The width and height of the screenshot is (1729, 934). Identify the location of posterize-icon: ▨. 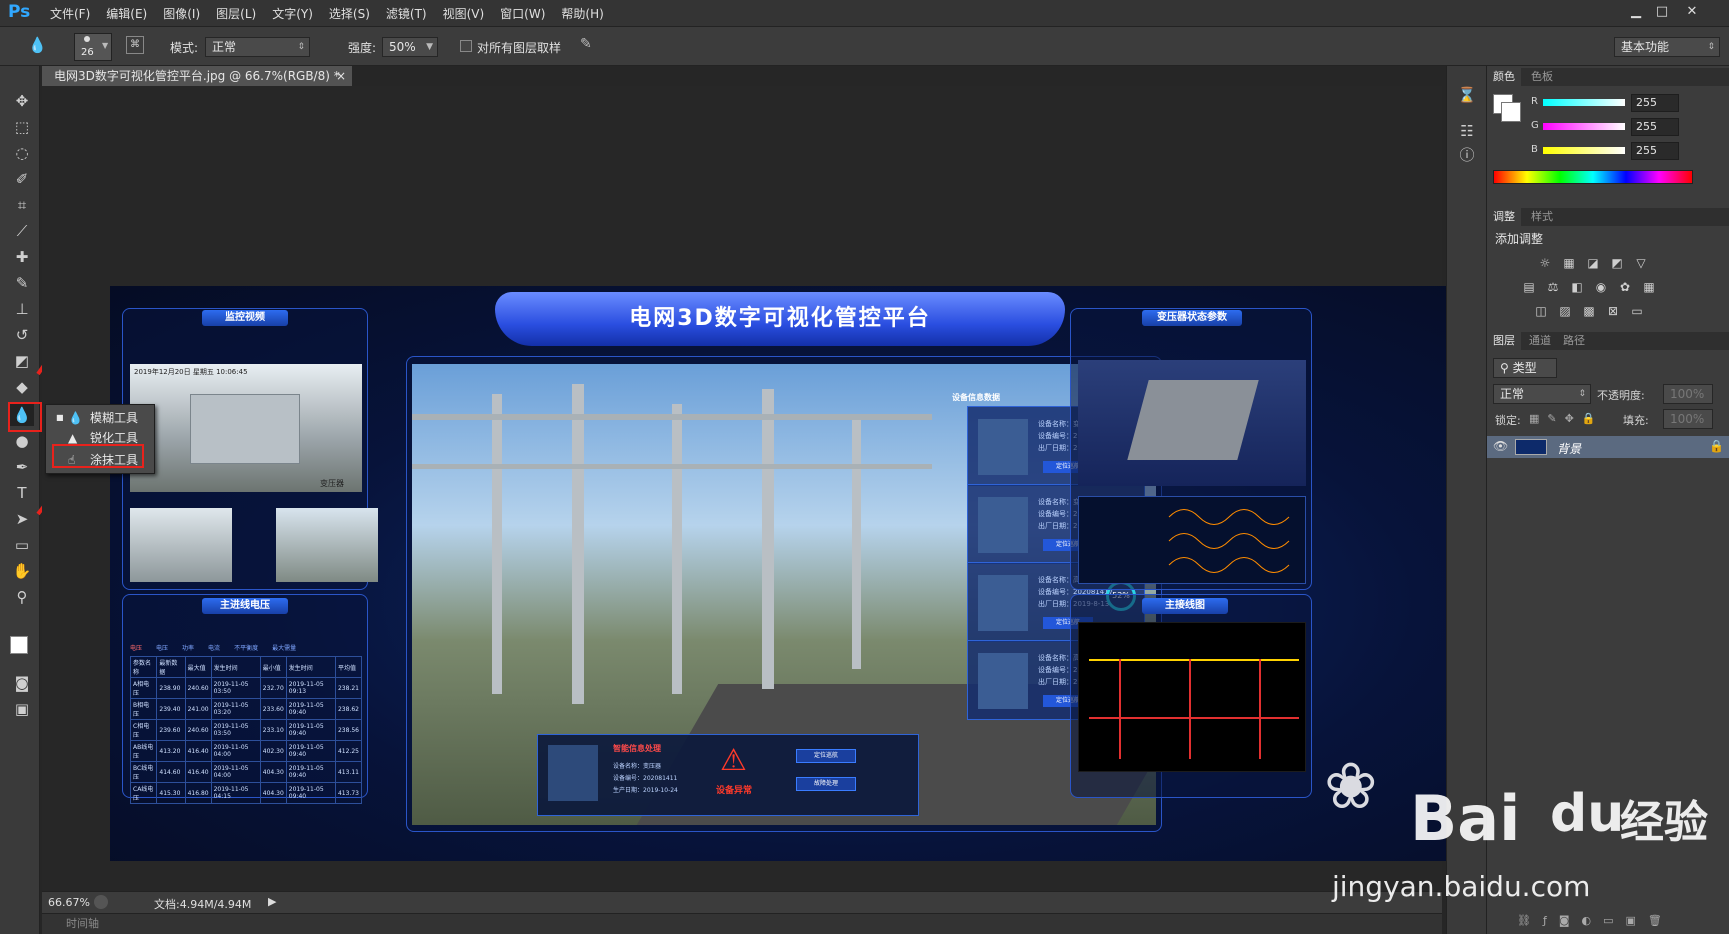
(1565, 311).